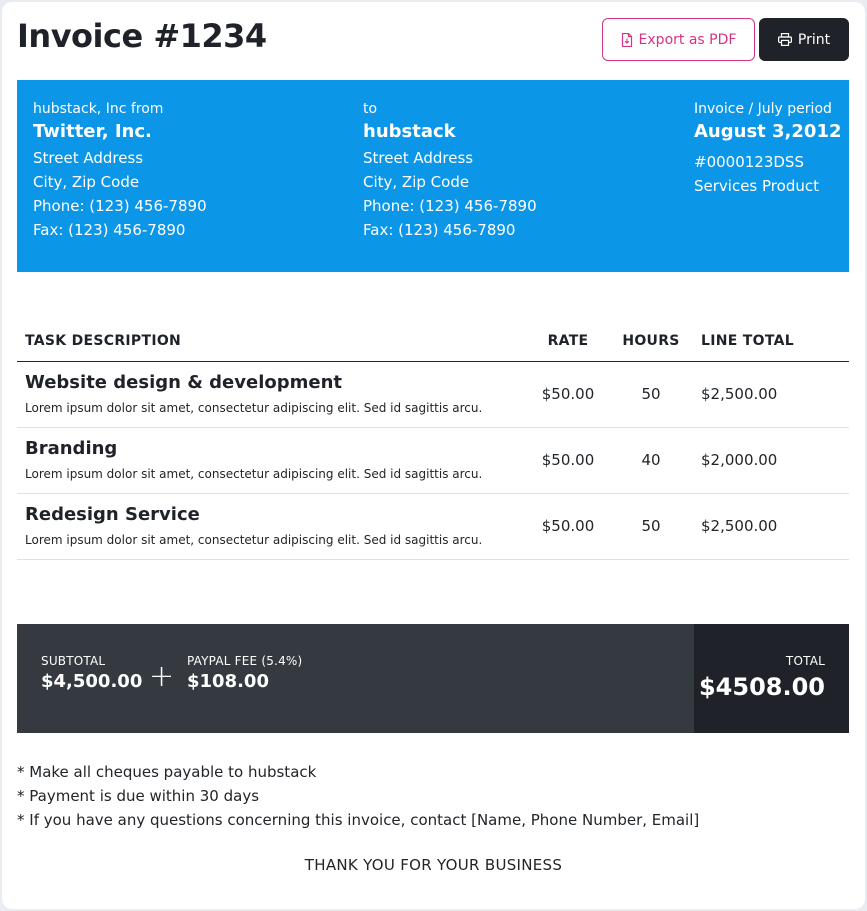  Describe the element at coordinates (763, 109) in the screenshot. I see `invoice-period: Invoice / July period` at that location.